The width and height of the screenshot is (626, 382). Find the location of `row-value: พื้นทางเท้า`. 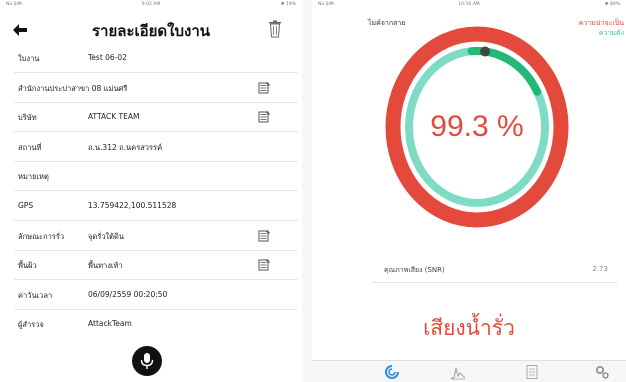

row-value: พื้นทางเท้า is located at coordinates (105, 265).